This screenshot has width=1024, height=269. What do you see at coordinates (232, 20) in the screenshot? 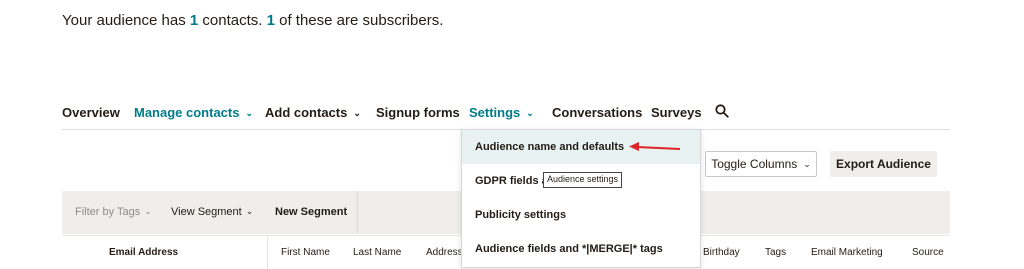
I see `summary-text-2: contacts.` at bounding box center [232, 20].